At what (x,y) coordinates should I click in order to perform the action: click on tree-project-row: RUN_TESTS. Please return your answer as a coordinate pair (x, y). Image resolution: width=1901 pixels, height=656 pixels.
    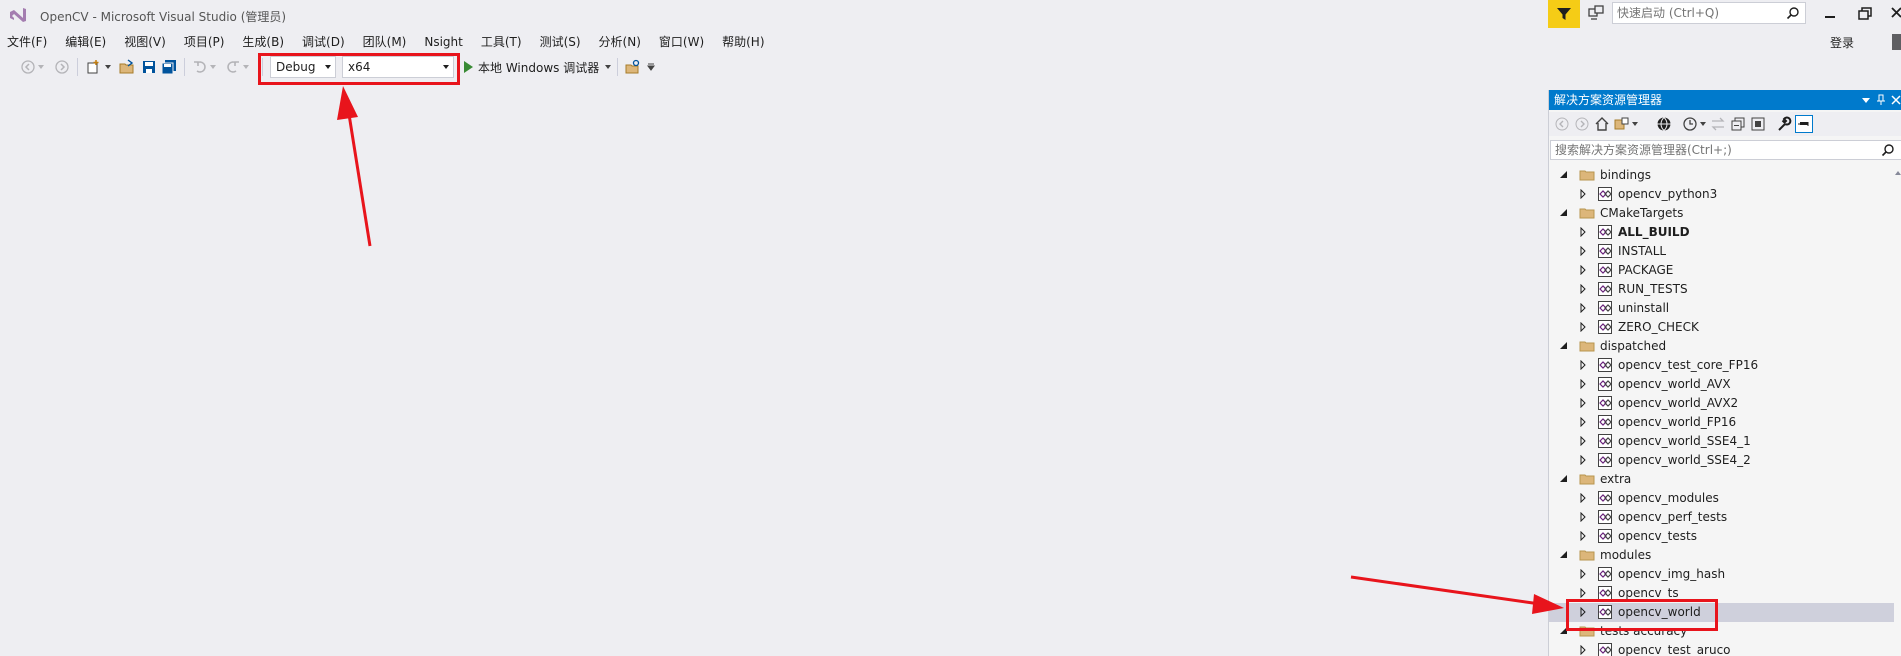
    Looking at the image, I should click on (1721, 289).